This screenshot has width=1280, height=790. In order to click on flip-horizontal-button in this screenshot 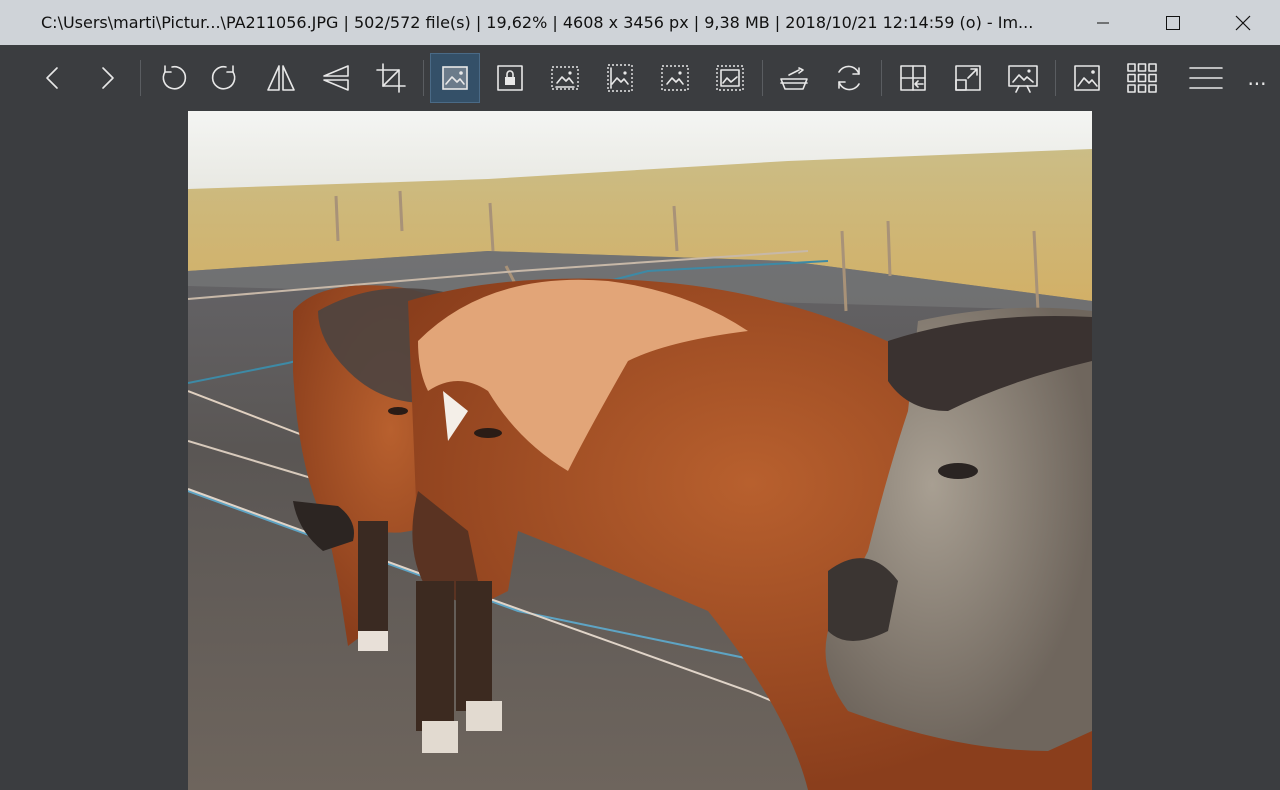, I will do `click(281, 78)`.